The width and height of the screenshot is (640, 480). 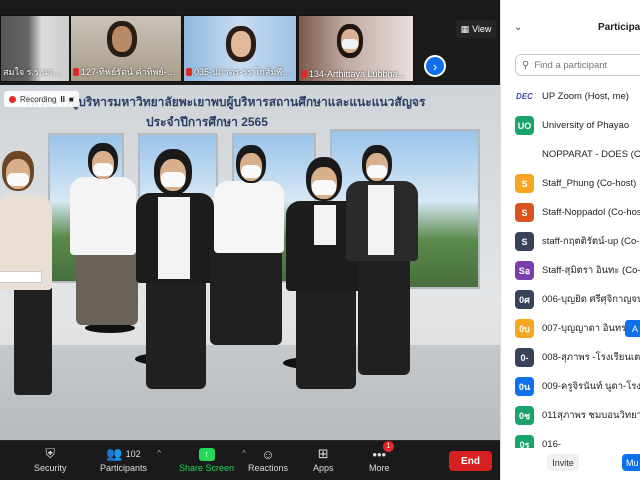 I want to click on smiley-icon: ☺, so click(x=268, y=454).